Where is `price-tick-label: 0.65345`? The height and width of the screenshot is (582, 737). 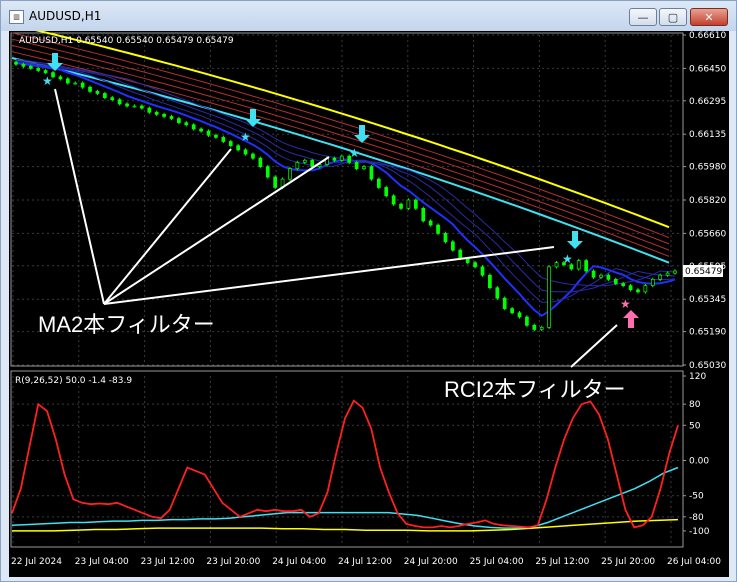 price-tick-label: 0.65345 is located at coordinates (707, 300).